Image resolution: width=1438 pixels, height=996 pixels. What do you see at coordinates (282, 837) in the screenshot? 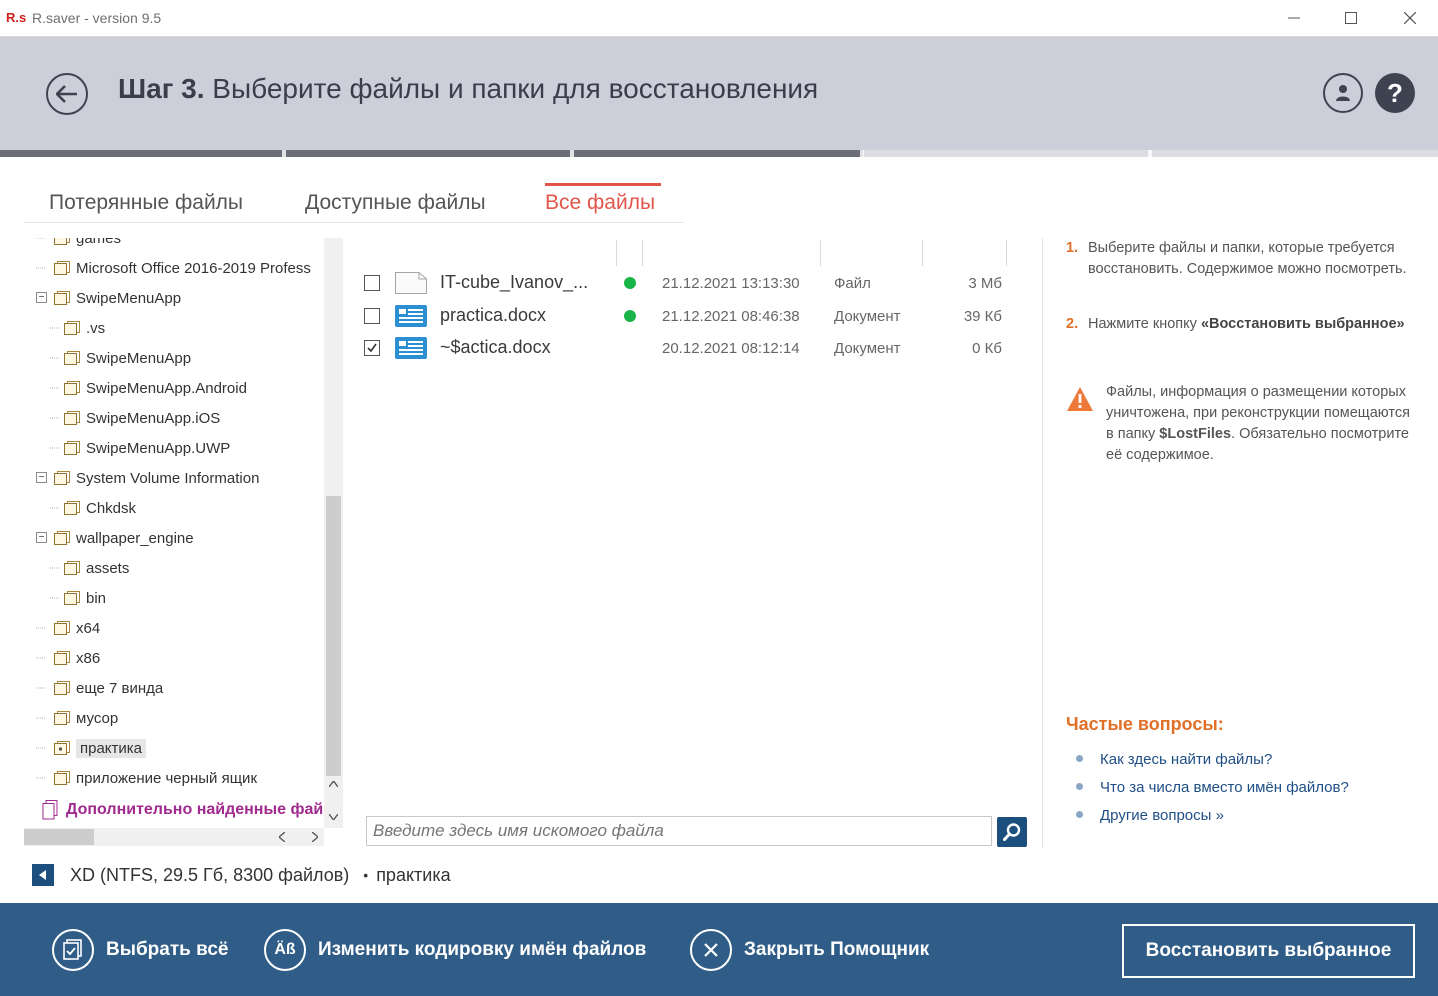
I see `scroll-left-icon` at bounding box center [282, 837].